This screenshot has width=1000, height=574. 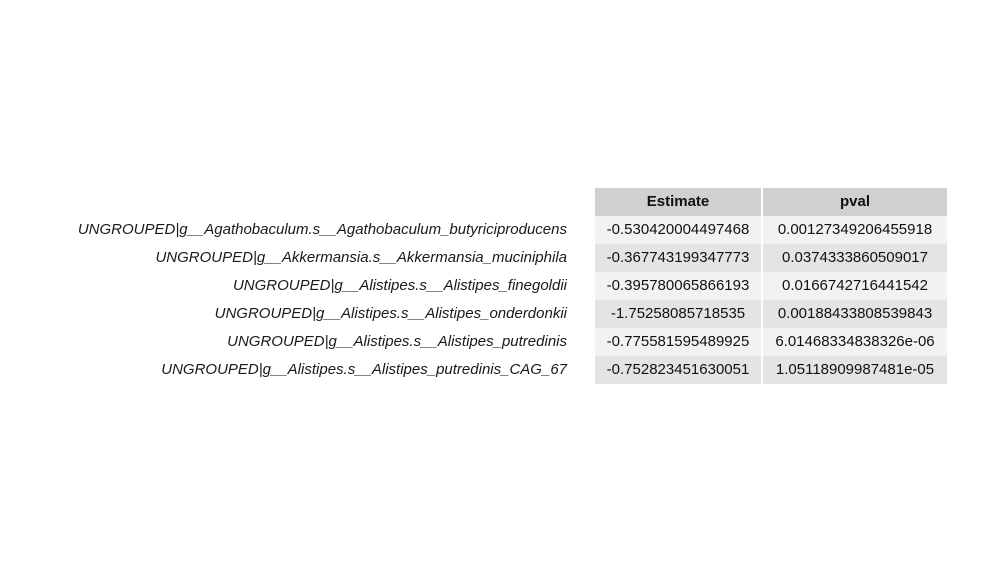 What do you see at coordinates (678, 230) in the screenshot?
I see `estimate-cell: -0.530420004497468` at bounding box center [678, 230].